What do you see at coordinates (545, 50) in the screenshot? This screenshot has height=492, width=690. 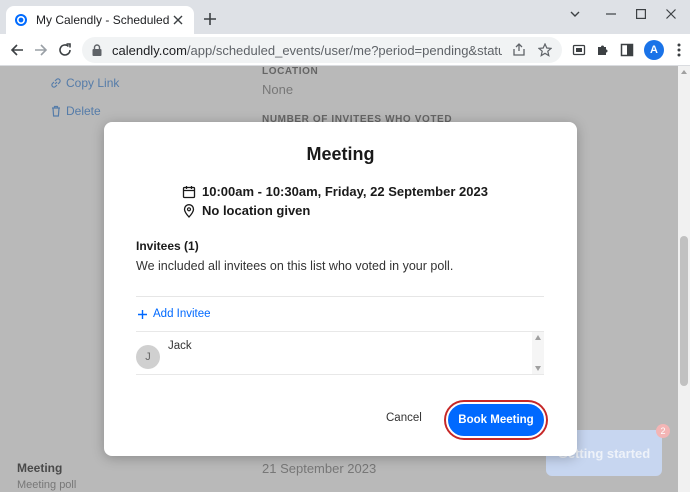 I see `star-icon` at bounding box center [545, 50].